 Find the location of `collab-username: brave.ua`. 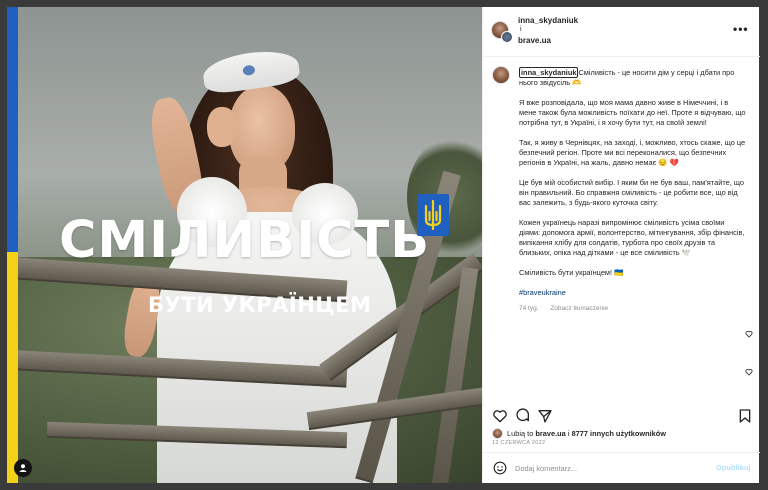

collab-username: brave.ua is located at coordinates (534, 40).